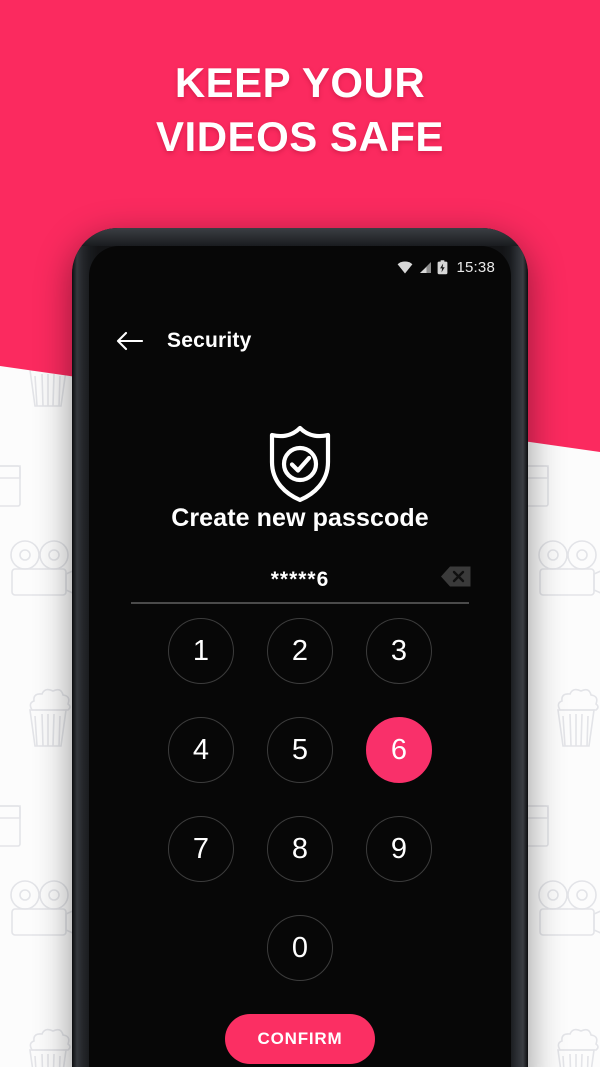 Image resolution: width=600 pixels, height=1067 pixels. Describe the element at coordinates (300, 267) in the screenshot. I see `status-bar: 15:38` at that location.